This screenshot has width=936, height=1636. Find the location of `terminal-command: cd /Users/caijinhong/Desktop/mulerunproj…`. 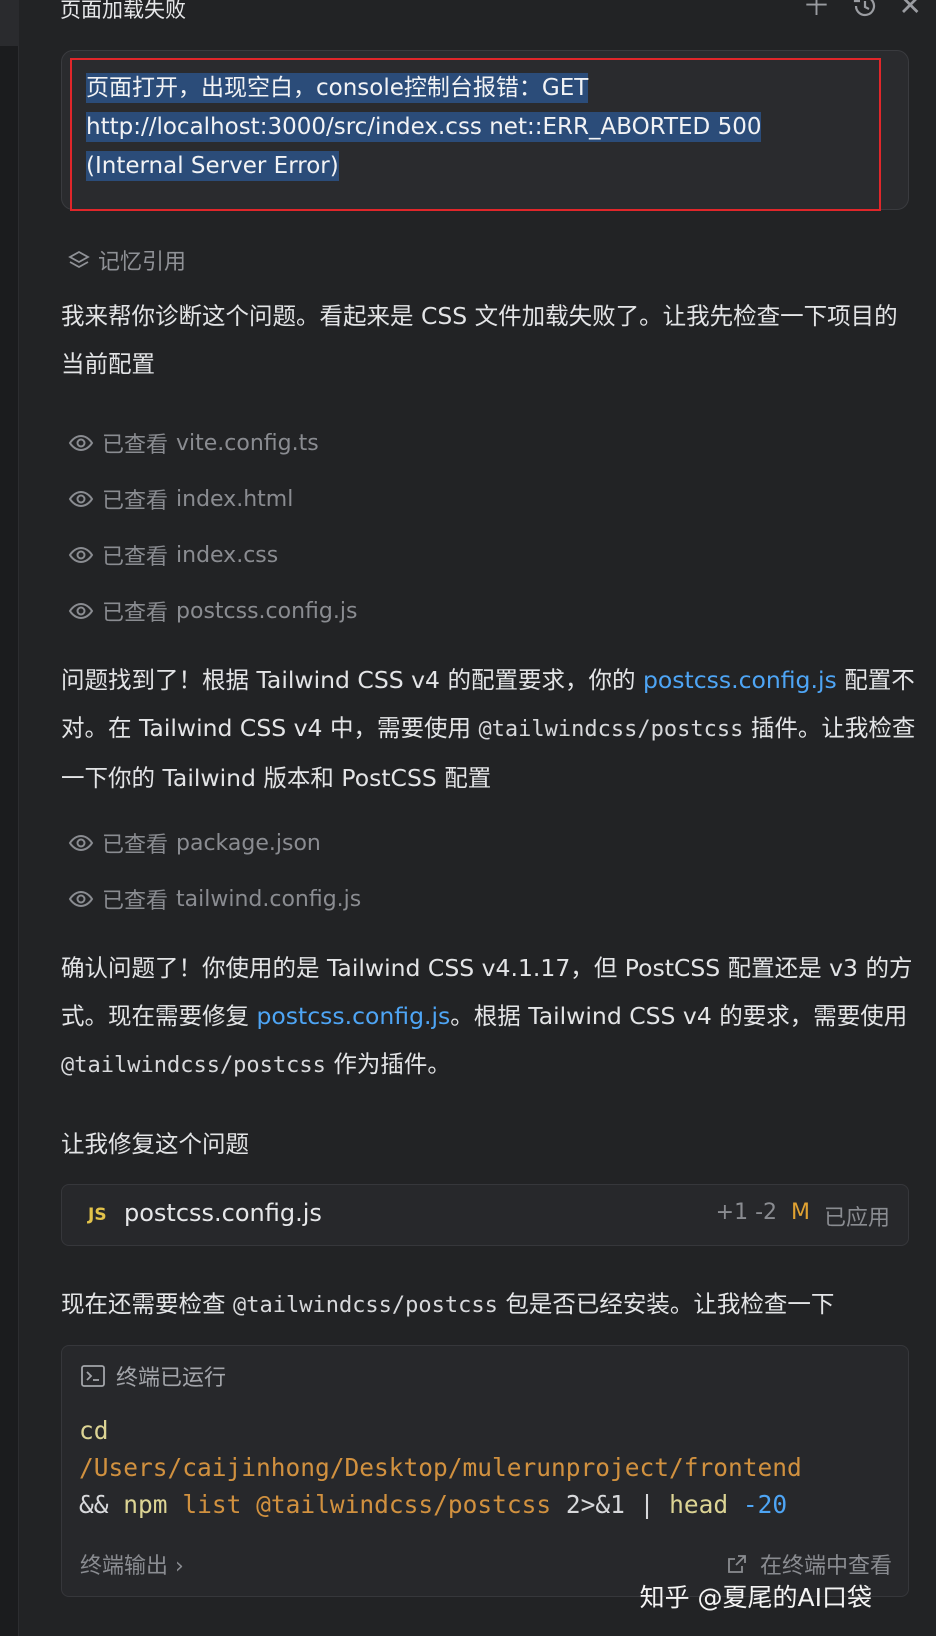

terminal-command: cd /Users/caijinhong/Desktop/mulerunproj… is located at coordinates (489, 1467).